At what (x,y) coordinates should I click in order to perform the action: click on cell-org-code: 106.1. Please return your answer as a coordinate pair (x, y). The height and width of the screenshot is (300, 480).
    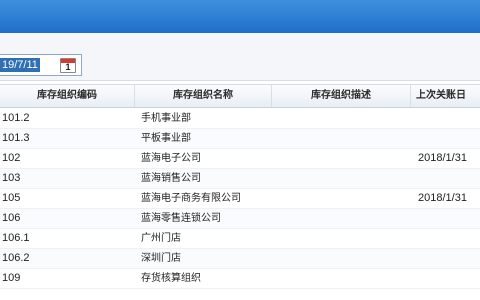
    Looking at the image, I should click on (16, 238).